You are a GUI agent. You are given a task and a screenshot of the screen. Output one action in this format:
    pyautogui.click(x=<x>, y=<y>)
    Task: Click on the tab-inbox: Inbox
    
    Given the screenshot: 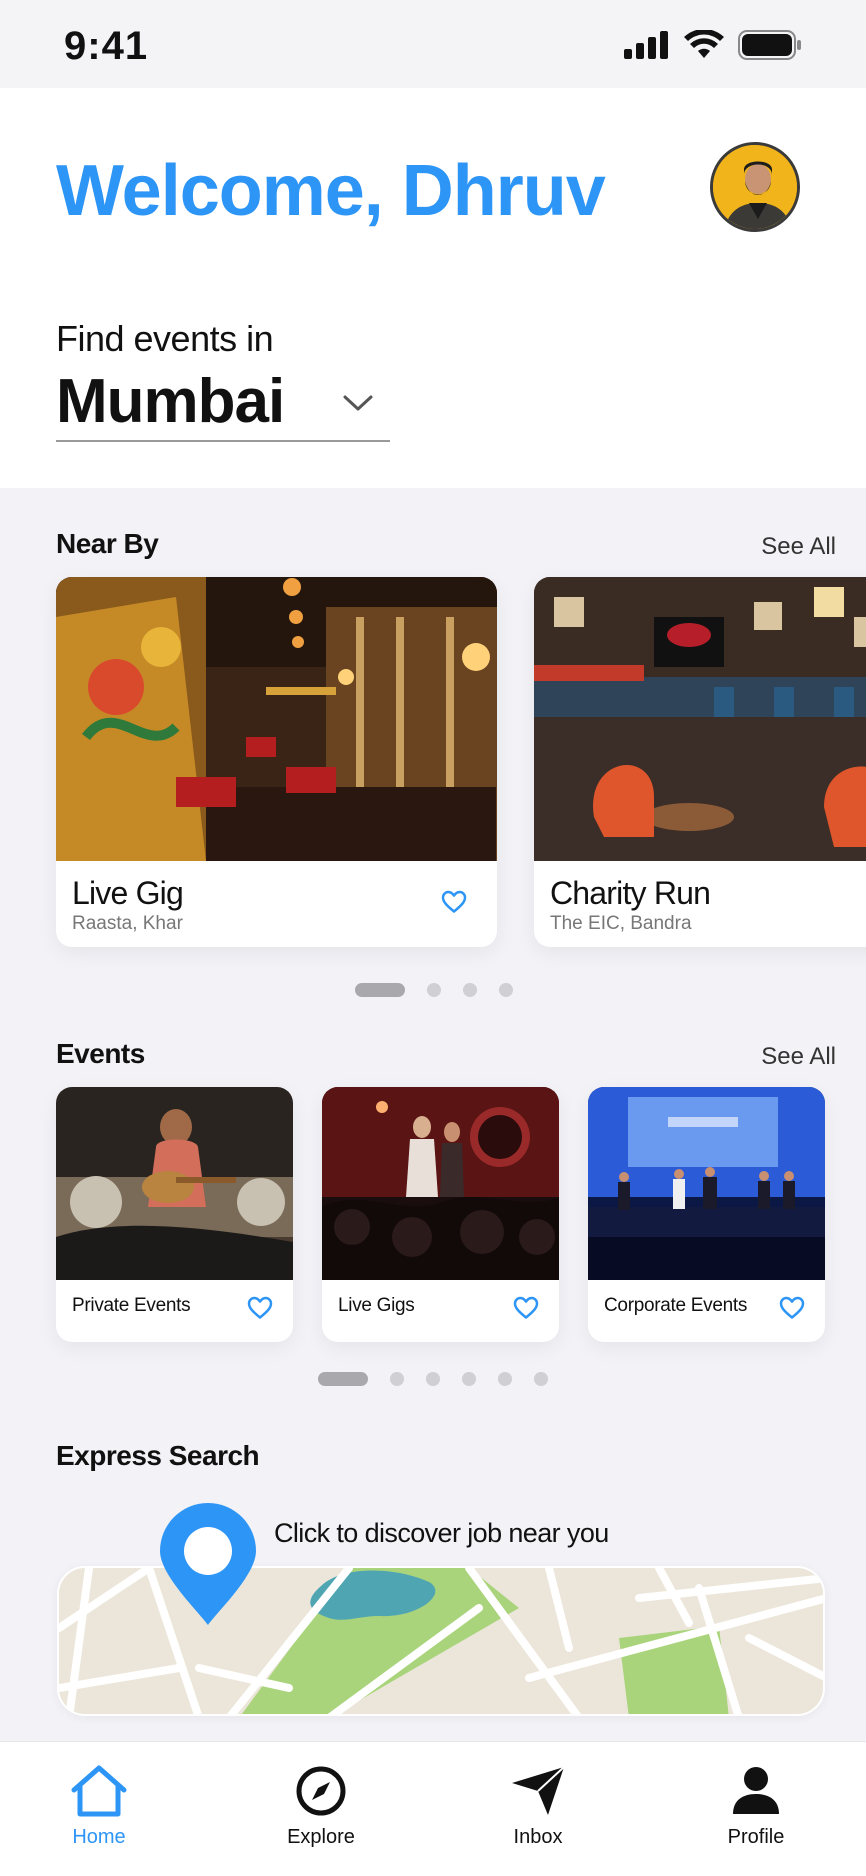 What is the action you would take?
    pyautogui.click(x=538, y=1805)
    